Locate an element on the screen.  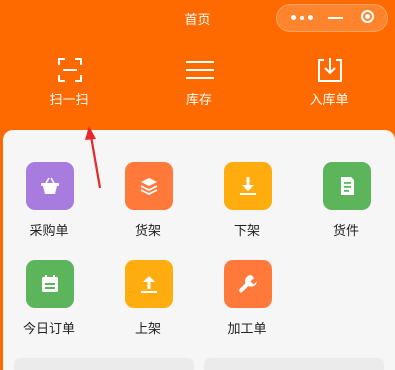
document-icon is located at coordinates (347, 186).